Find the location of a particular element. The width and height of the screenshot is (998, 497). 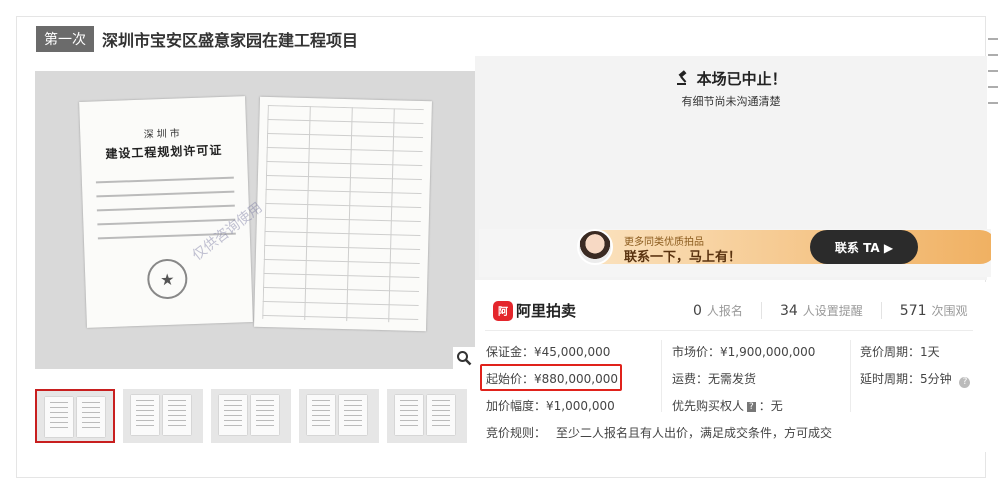

promo-line2: 联系一下，马上有！ is located at coordinates (683, 257).